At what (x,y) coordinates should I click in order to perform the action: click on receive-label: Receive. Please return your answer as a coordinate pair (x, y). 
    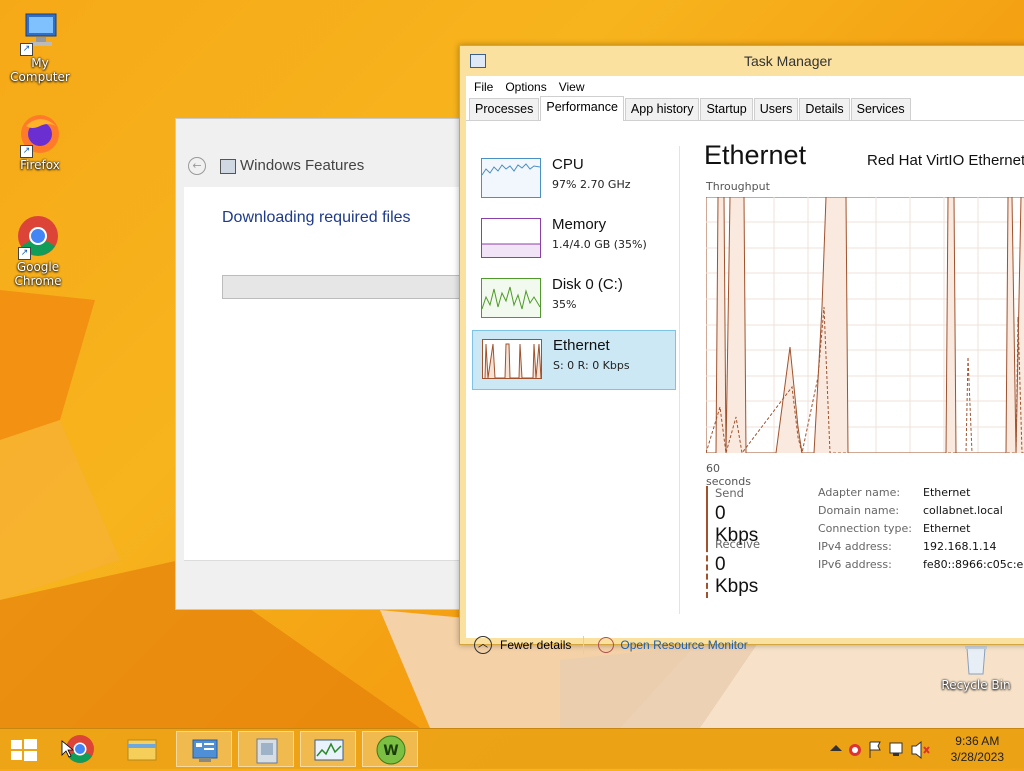
    Looking at the image, I should click on (738, 544).